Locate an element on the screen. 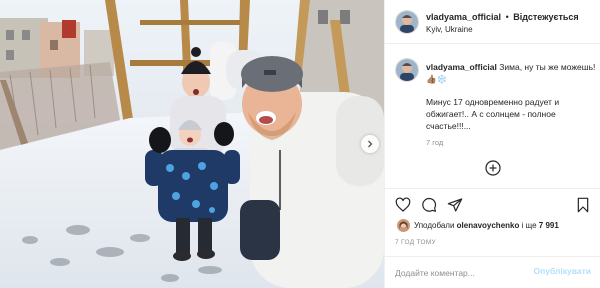 Image resolution: width=600 pixels, height=288 pixels. avatar is located at coordinates (407, 22).